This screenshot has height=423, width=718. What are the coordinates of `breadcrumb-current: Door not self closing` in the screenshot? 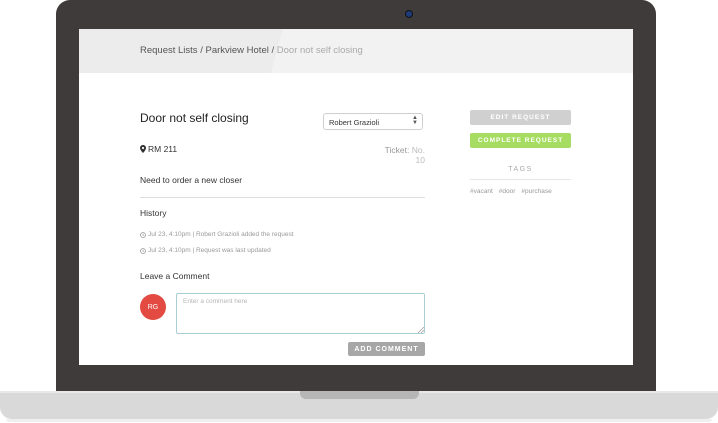 It's located at (319, 50).